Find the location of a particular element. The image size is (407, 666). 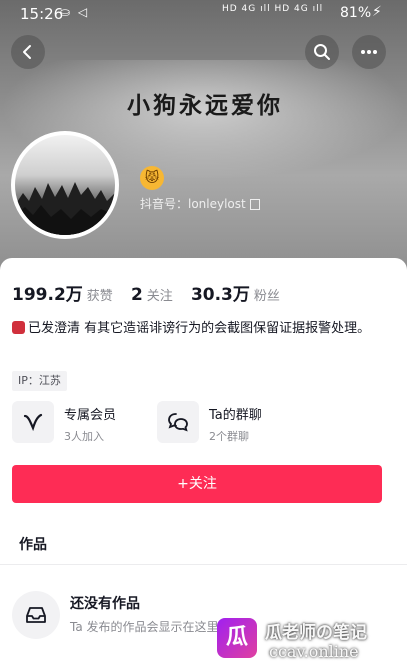

v-membership-icon is located at coordinates (33, 422).